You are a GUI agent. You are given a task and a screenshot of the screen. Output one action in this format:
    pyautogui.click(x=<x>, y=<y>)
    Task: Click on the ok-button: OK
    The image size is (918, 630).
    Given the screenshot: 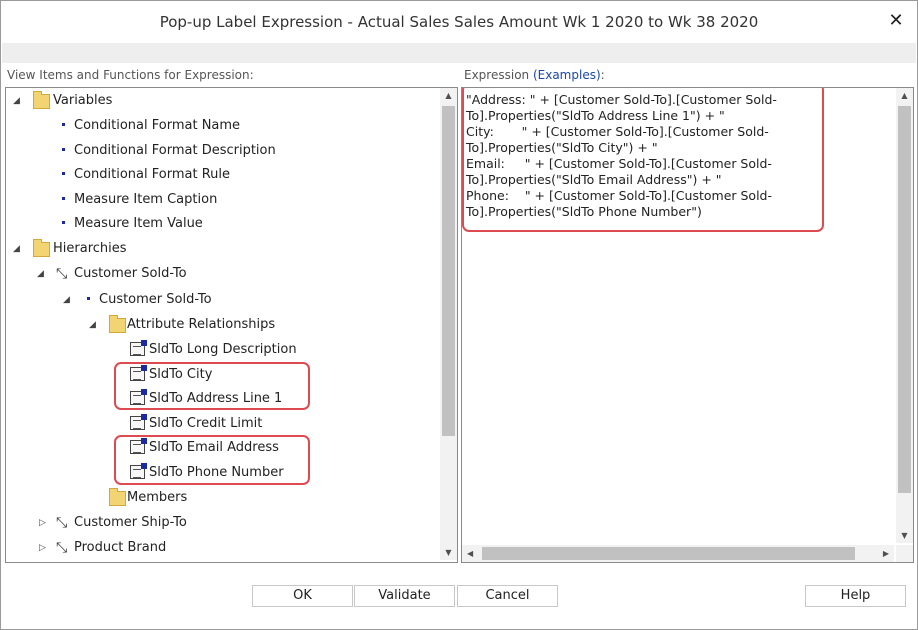 What is the action you would take?
    pyautogui.click(x=302, y=596)
    